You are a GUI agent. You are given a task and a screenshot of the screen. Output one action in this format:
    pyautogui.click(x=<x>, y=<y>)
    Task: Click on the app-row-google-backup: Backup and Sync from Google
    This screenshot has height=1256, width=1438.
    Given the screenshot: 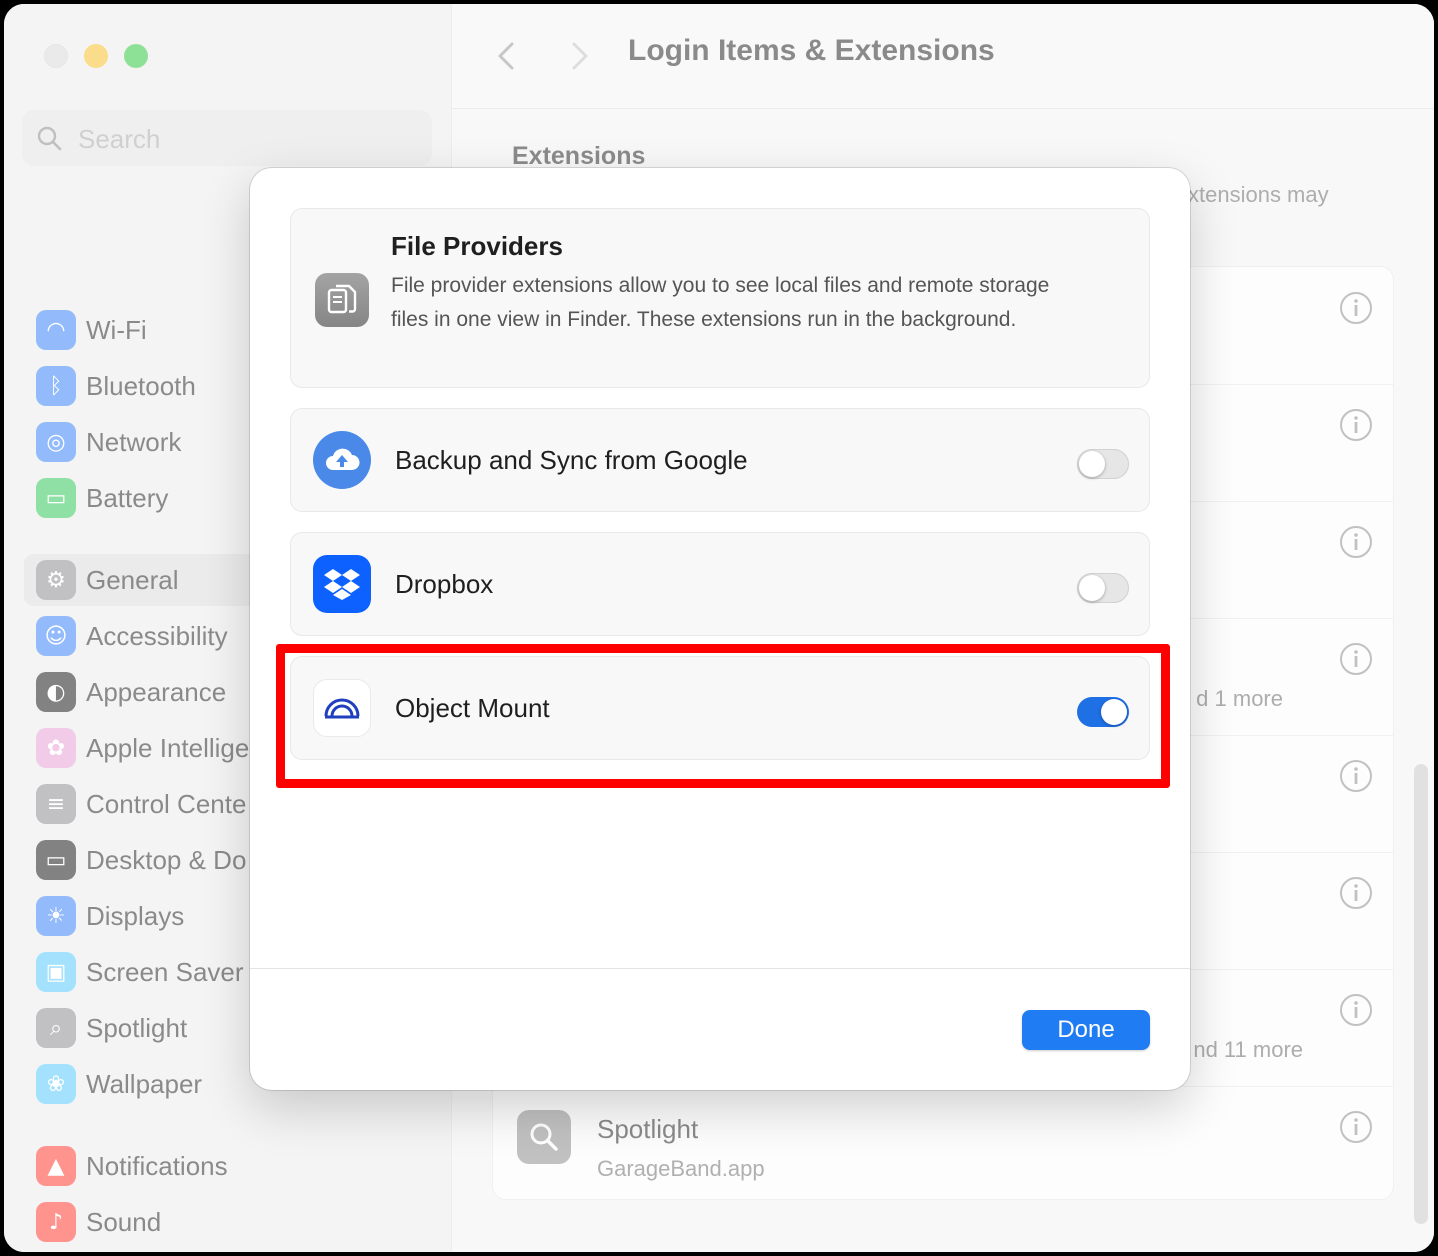 What is the action you would take?
    pyautogui.click(x=720, y=460)
    